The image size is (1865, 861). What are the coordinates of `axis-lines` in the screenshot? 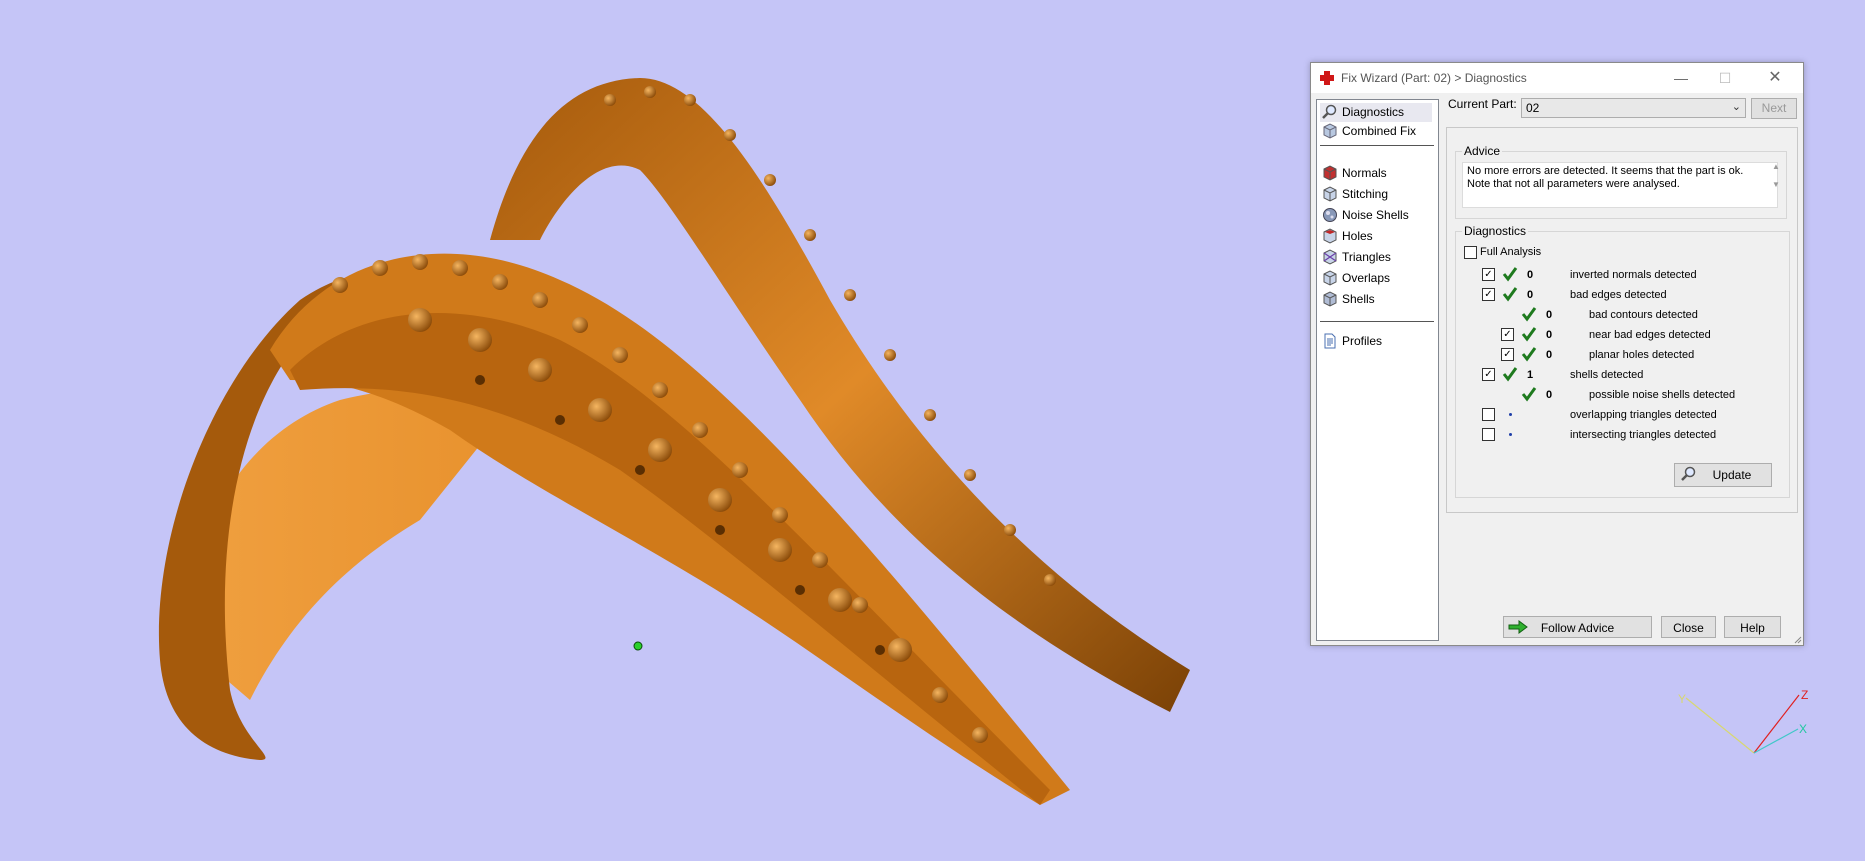 It's located at (1742, 724).